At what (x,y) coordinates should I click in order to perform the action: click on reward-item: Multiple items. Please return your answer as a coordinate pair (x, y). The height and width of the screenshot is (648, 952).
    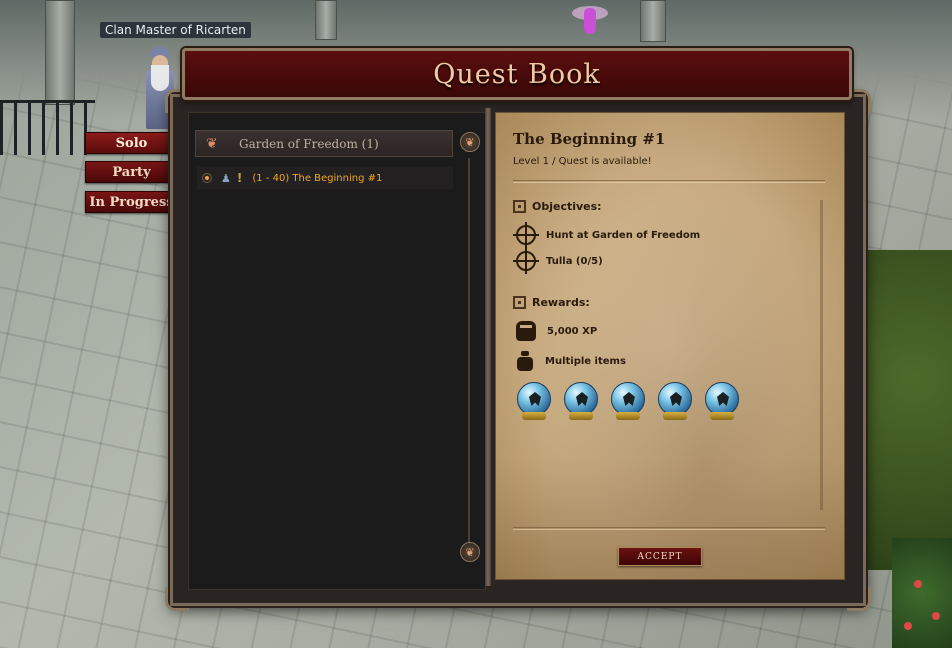
    Looking at the image, I should click on (571, 361).